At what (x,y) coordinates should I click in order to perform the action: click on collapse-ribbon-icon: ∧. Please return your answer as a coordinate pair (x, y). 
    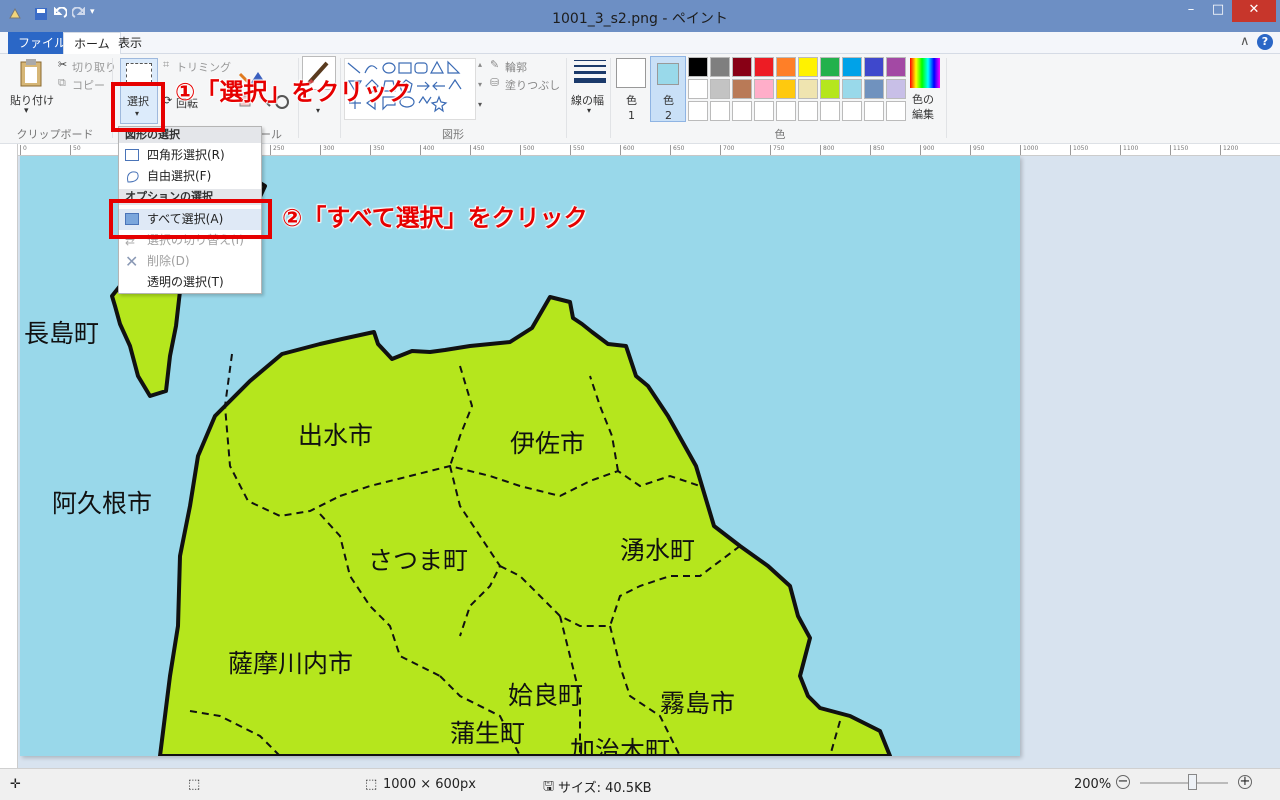
    Looking at the image, I should click on (1245, 41).